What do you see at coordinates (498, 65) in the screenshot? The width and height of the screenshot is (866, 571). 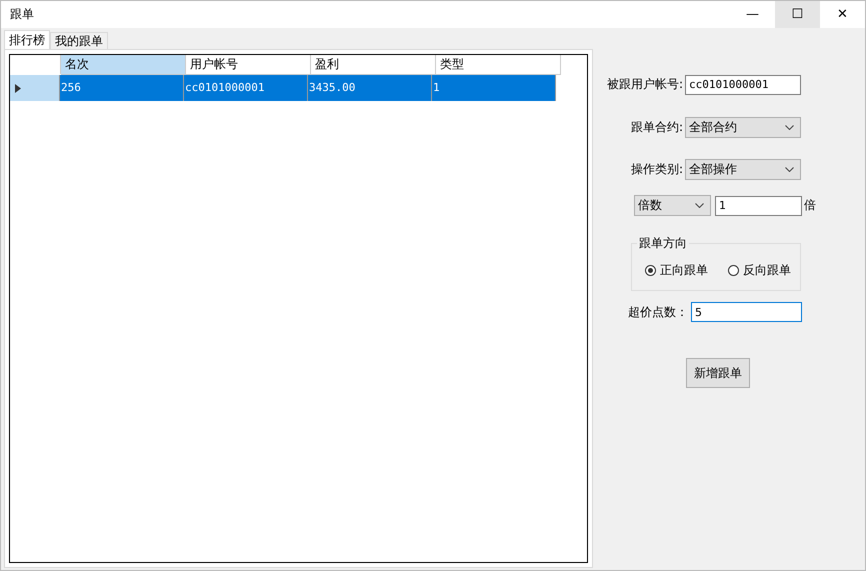 I see `column-header: 类型` at bounding box center [498, 65].